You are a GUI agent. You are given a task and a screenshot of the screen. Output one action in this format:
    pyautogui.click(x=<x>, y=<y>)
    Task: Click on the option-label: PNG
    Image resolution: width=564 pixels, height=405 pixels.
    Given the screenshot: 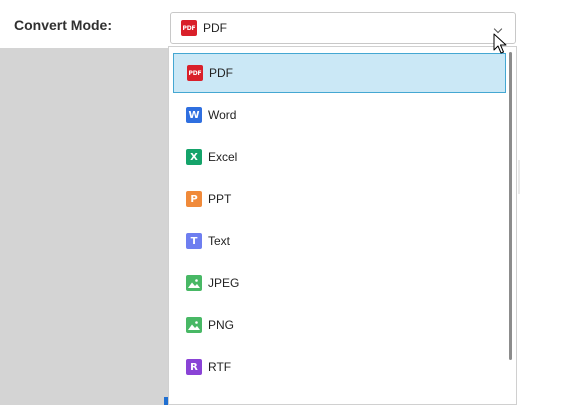 What is the action you would take?
    pyautogui.click(x=221, y=325)
    